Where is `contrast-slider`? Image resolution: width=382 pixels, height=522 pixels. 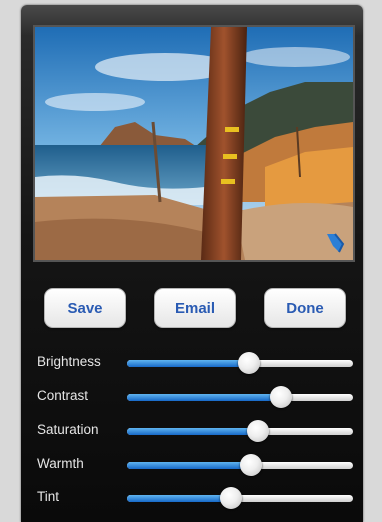 contrast-slider is located at coordinates (240, 397).